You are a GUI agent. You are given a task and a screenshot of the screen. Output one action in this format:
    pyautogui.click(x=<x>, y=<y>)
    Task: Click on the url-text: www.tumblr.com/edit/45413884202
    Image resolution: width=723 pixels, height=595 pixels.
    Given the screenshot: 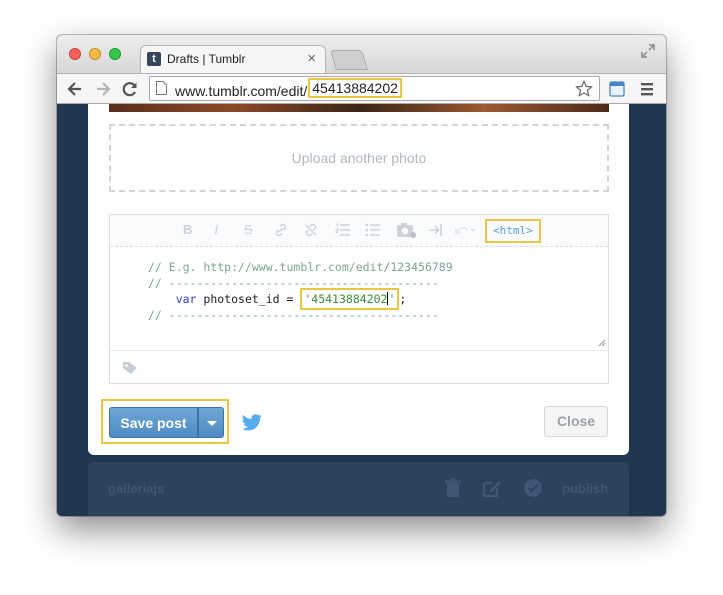 What is the action you would take?
    pyautogui.click(x=288, y=89)
    